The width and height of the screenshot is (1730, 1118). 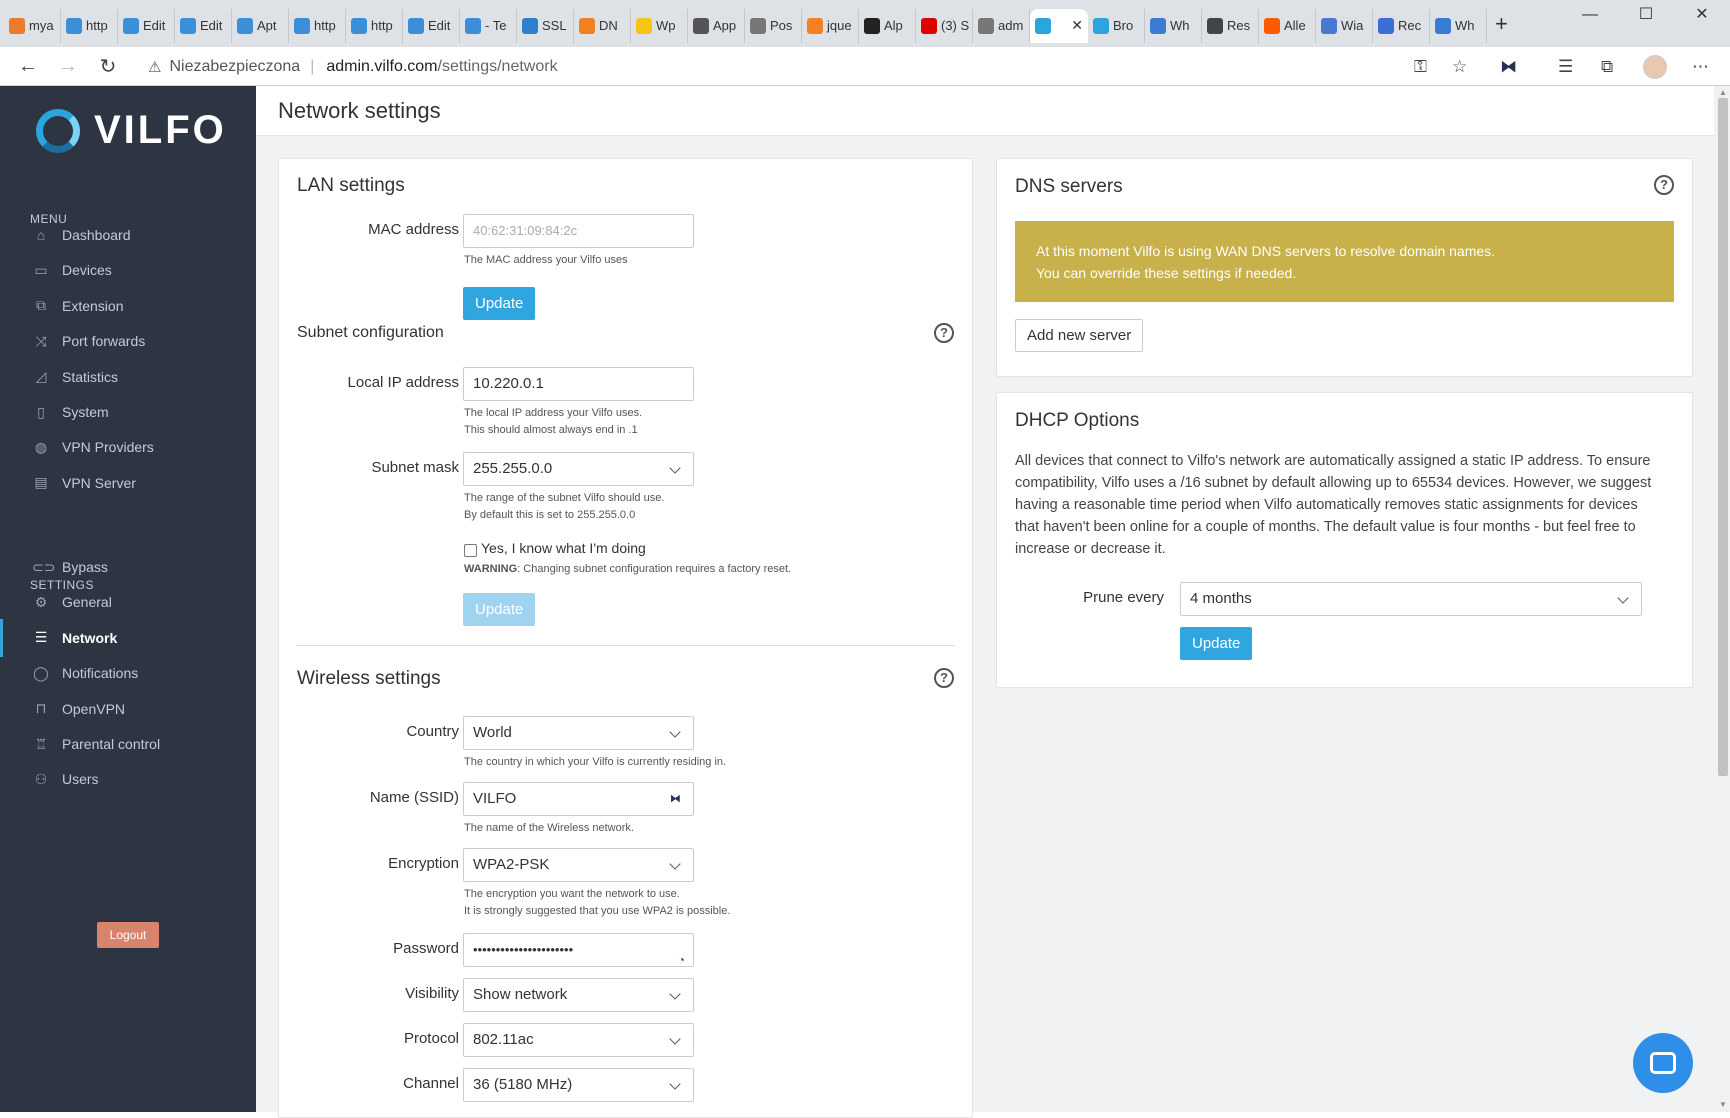 I want to click on encryption-select: WPA2-PSK, so click(x=578, y=865).